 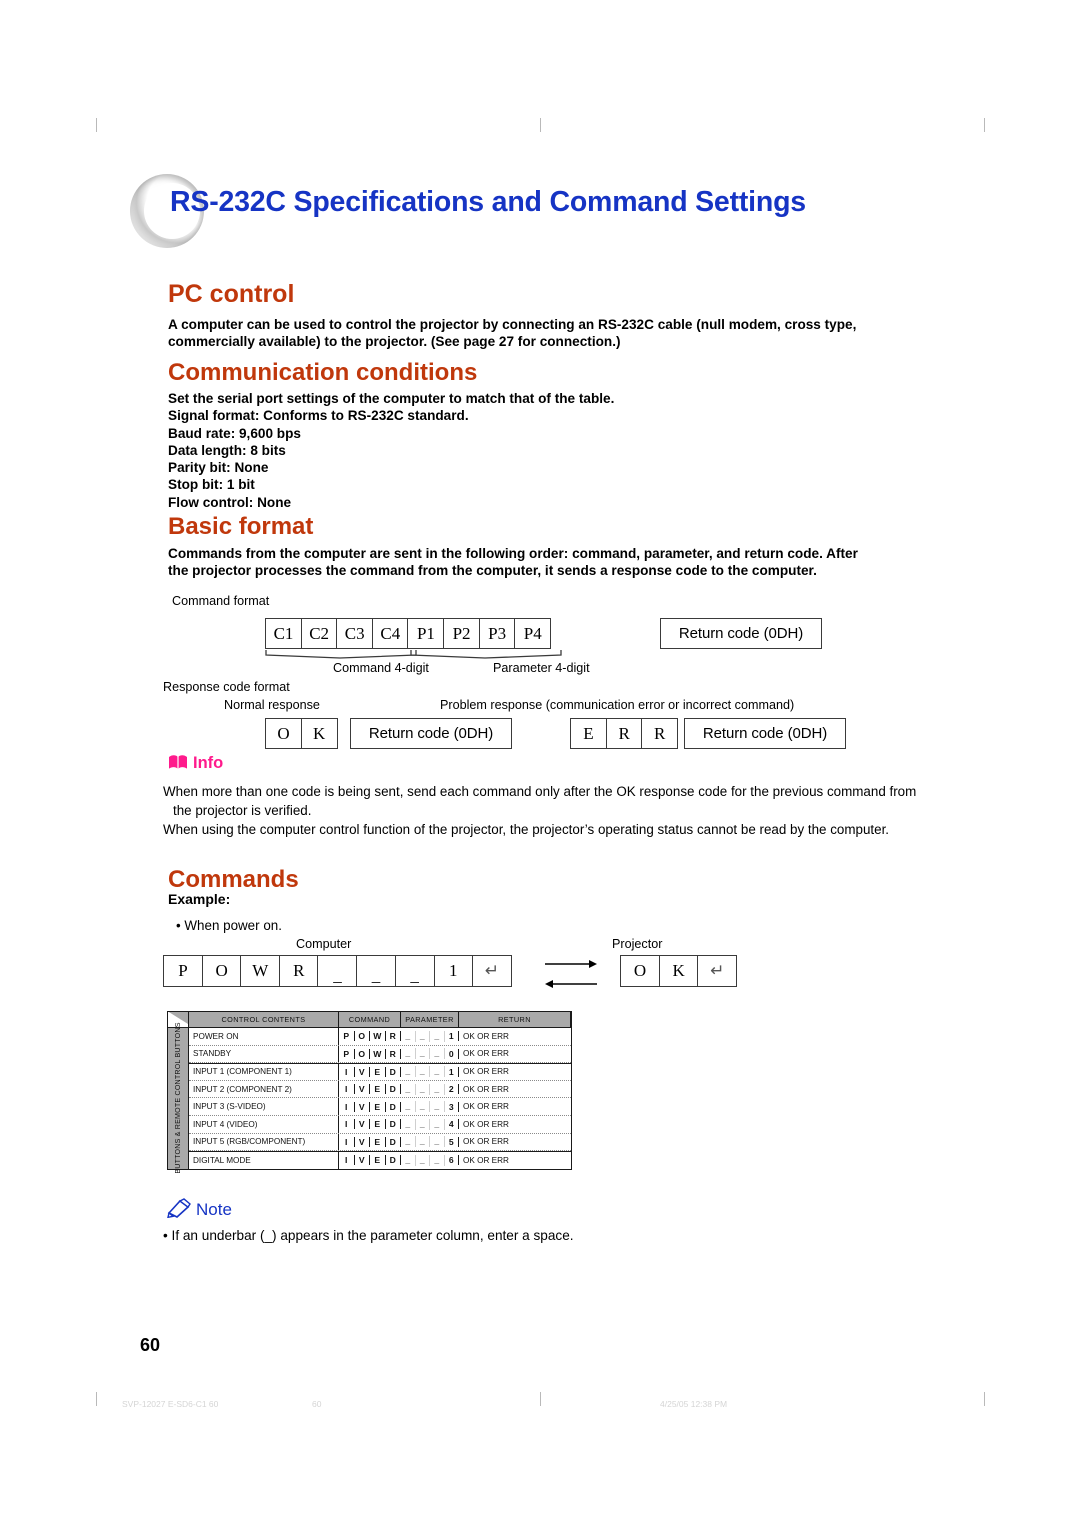 What do you see at coordinates (283, 633) in the screenshot?
I see `command-cell-c1: C1` at bounding box center [283, 633].